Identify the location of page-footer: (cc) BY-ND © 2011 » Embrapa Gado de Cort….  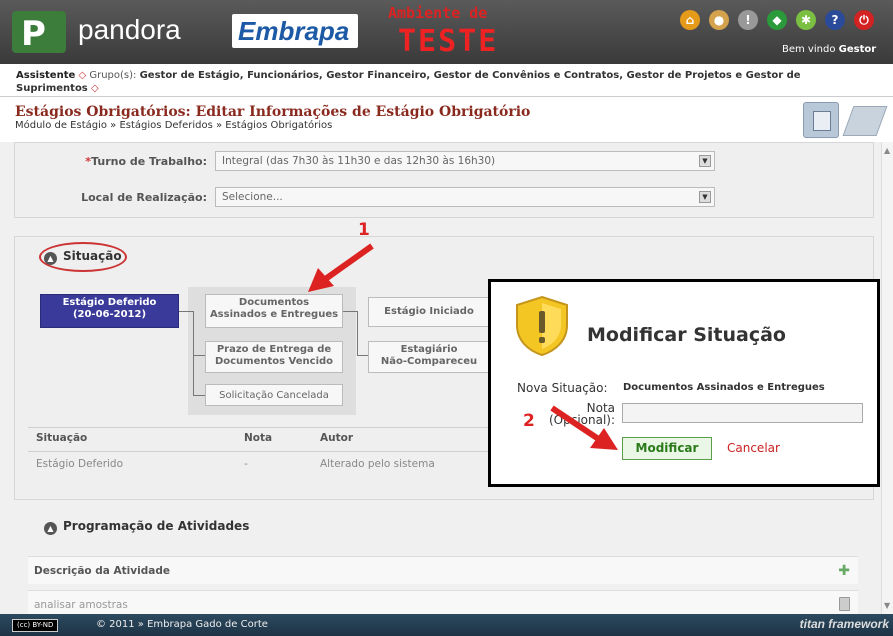
(446, 625).